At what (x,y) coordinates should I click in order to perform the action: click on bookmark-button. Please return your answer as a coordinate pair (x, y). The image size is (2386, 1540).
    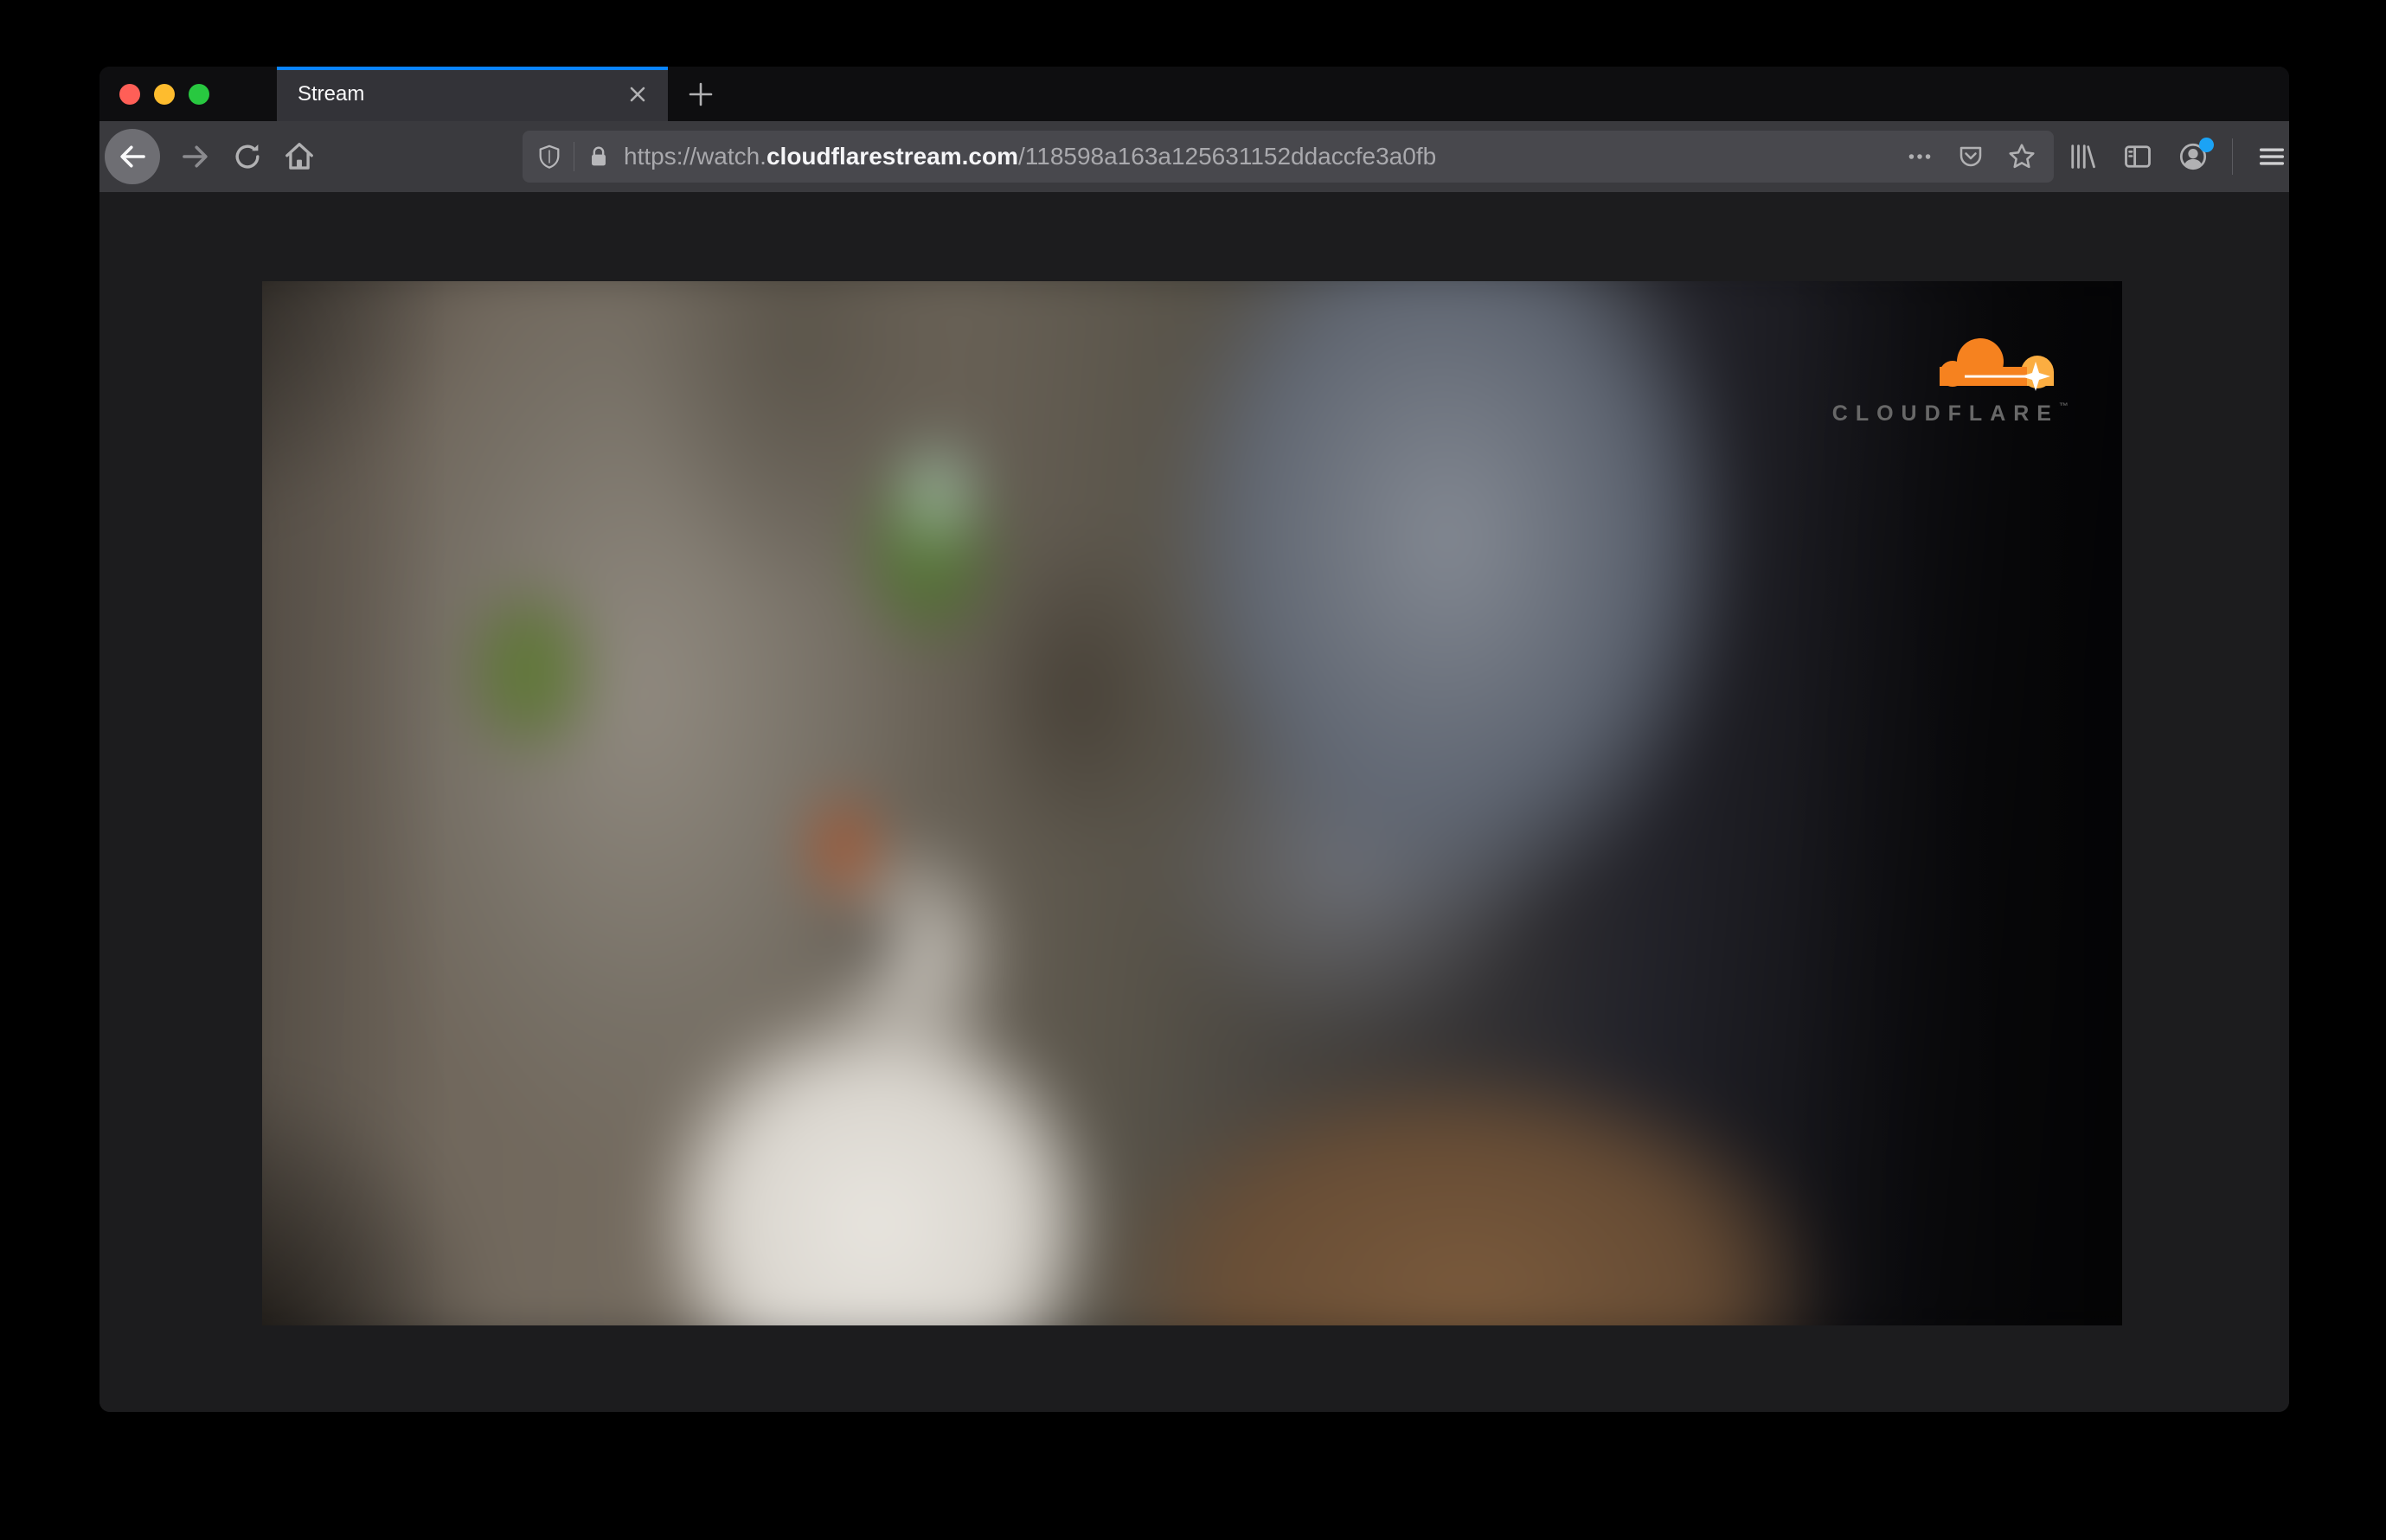
    Looking at the image, I should click on (2021, 156).